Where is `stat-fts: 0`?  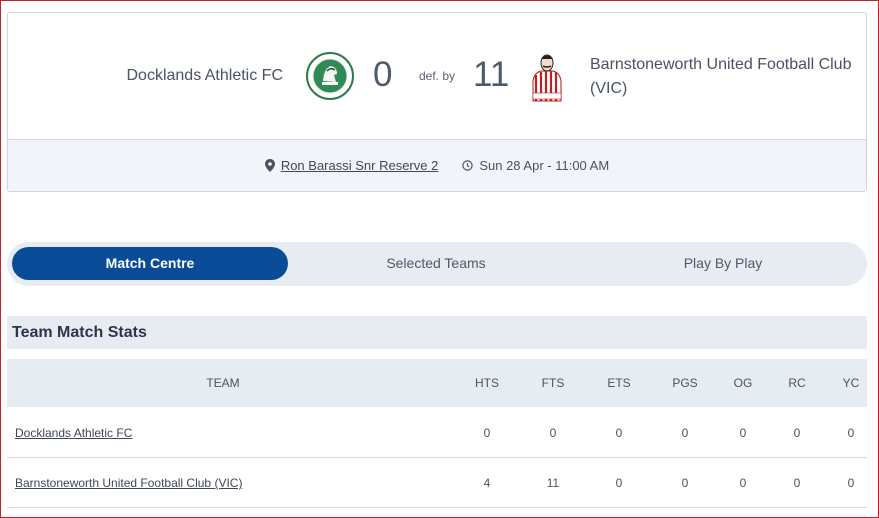
stat-fts: 0 is located at coordinates (553, 433).